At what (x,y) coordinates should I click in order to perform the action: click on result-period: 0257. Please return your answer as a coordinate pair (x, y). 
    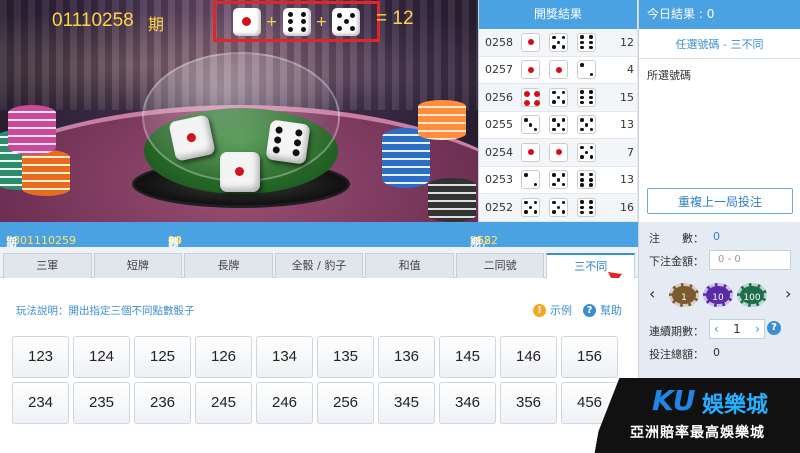
    Looking at the image, I should click on (499, 70).